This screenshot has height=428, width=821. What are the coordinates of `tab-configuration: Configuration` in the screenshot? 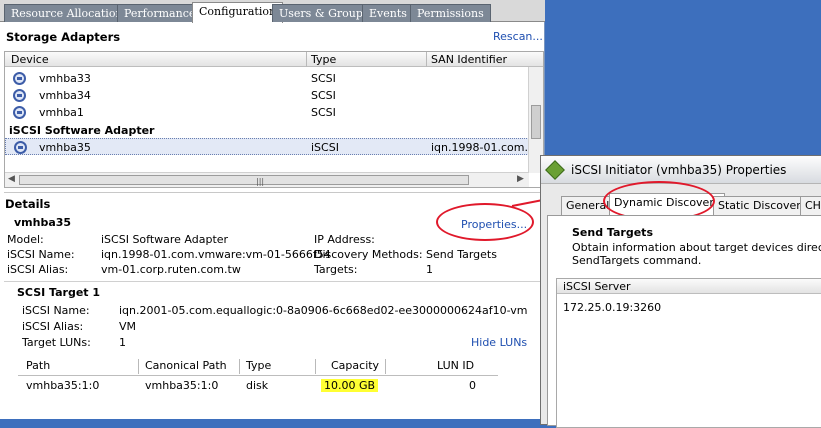 It's located at (238, 12).